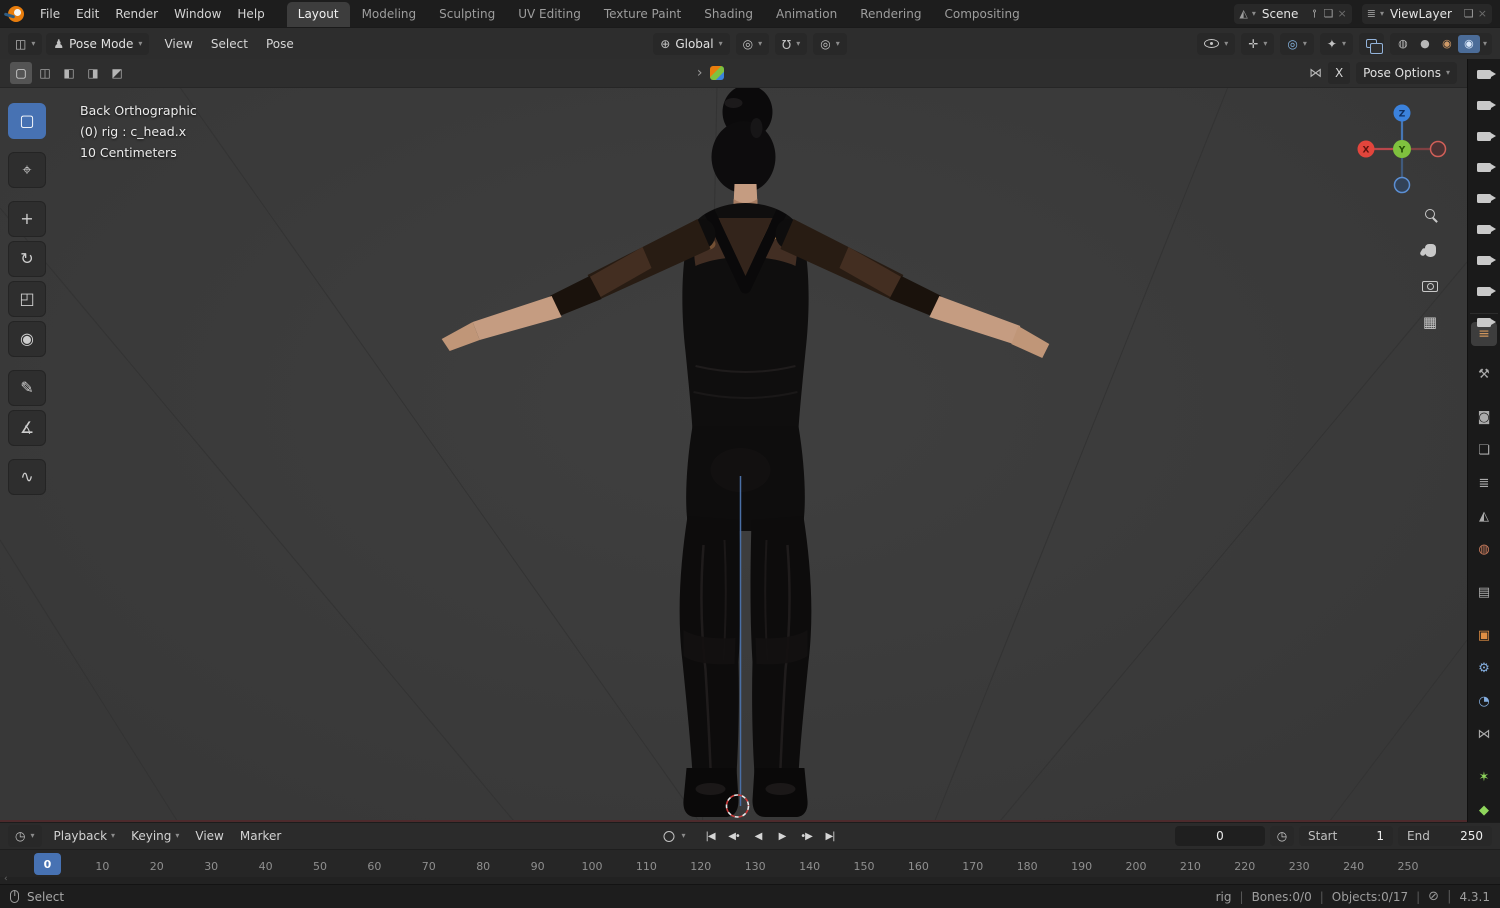  I want to click on view-layer-selector: ≣ ▾ ViewLayer ❏ ×, so click(1426, 13).